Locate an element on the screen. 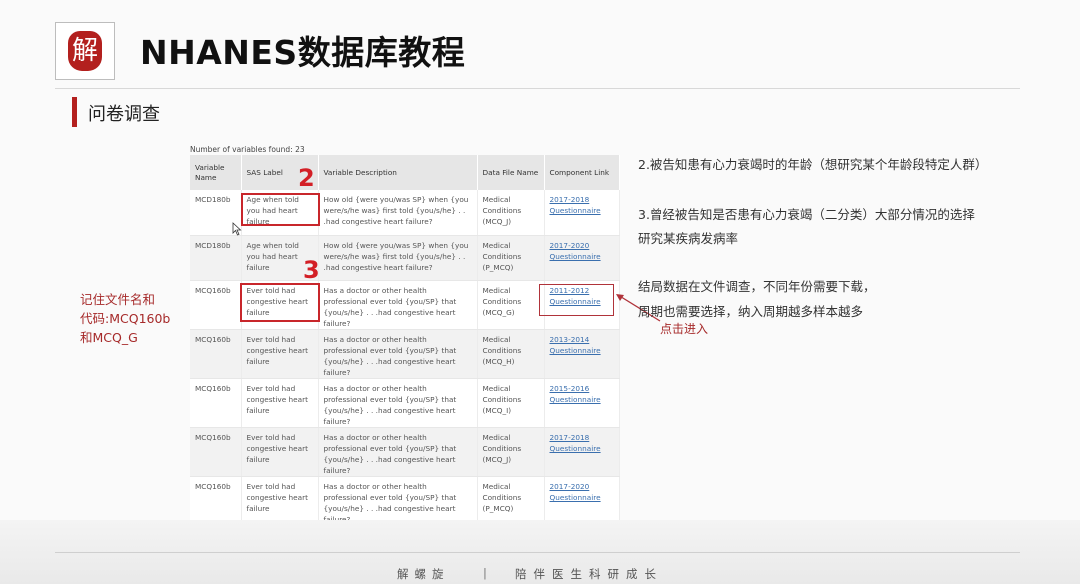 The width and height of the screenshot is (1080, 584). annotation-number-3: 3 is located at coordinates (311, 270).